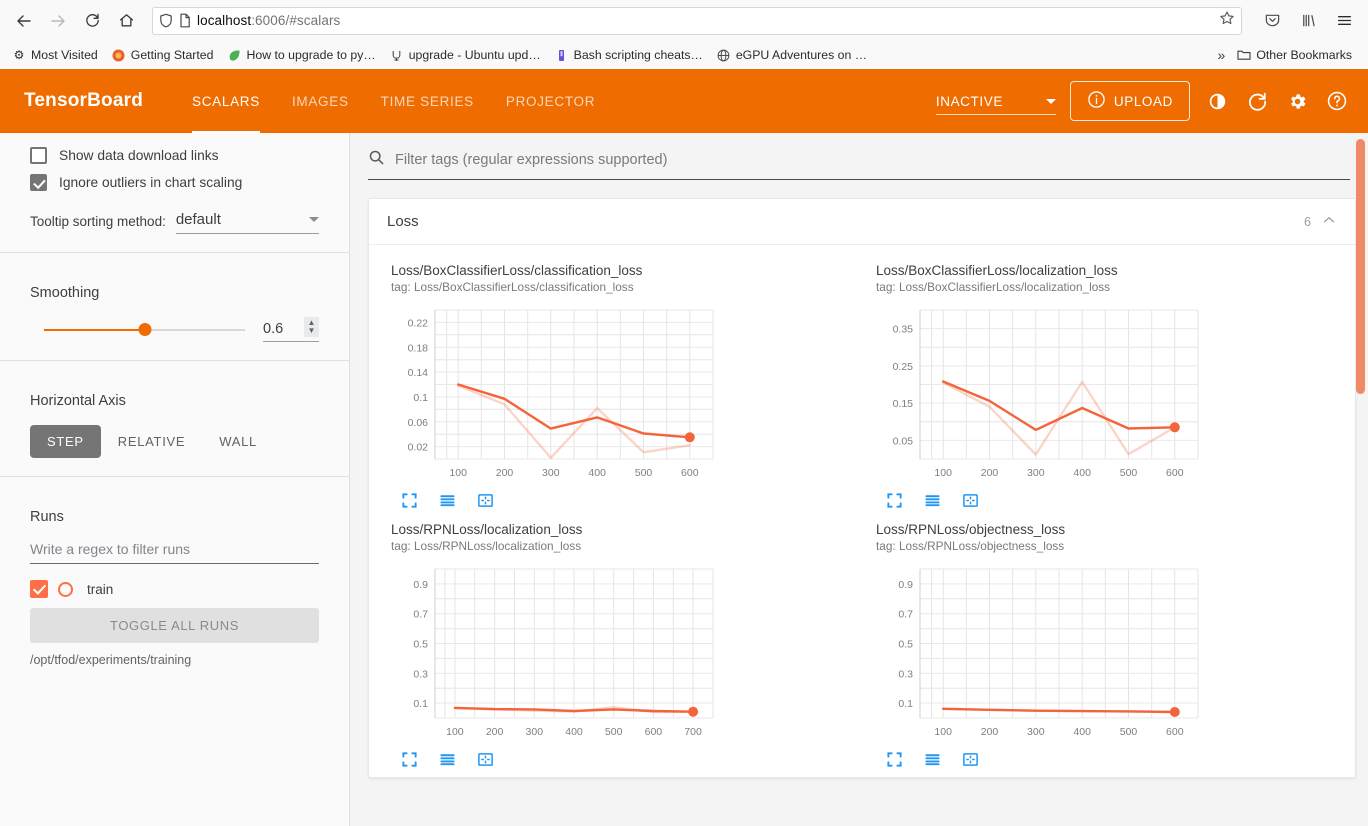 The height and width of the screenshot is (826, 1368). What do you see at coordinates (971, 529) in the screenshot?
I see `chart-title: Loss/RPNLoss/objectness_loss` at bounding box center [971, 529].